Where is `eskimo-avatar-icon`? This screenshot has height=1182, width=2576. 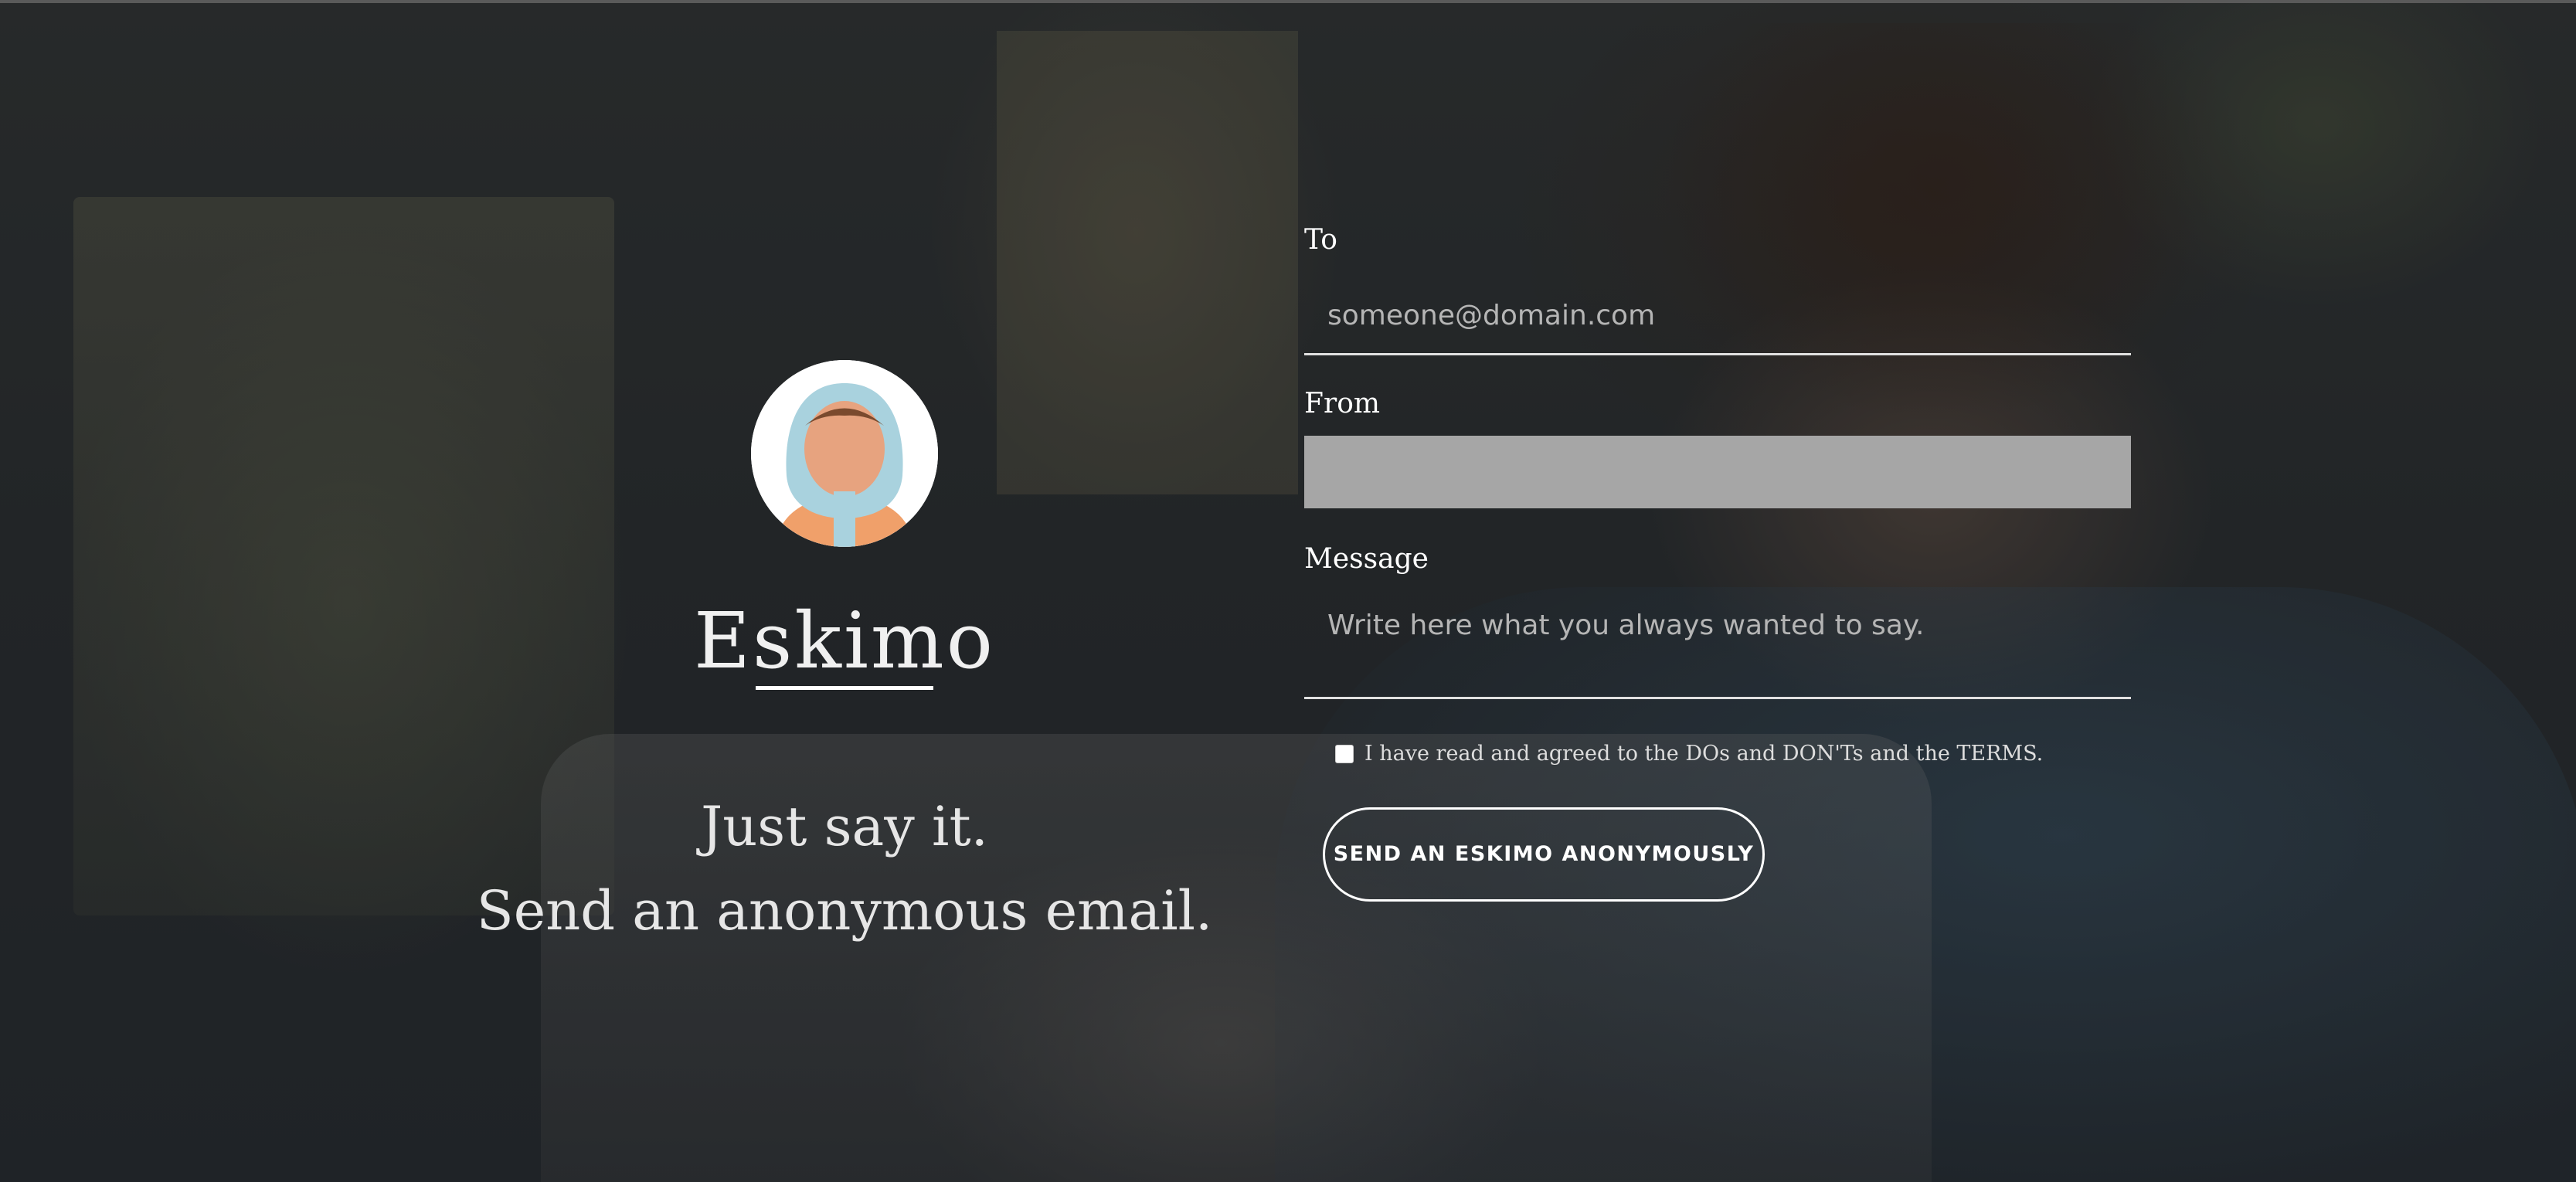
eskimo-avatar-icon is located at coordinates (844, 453).